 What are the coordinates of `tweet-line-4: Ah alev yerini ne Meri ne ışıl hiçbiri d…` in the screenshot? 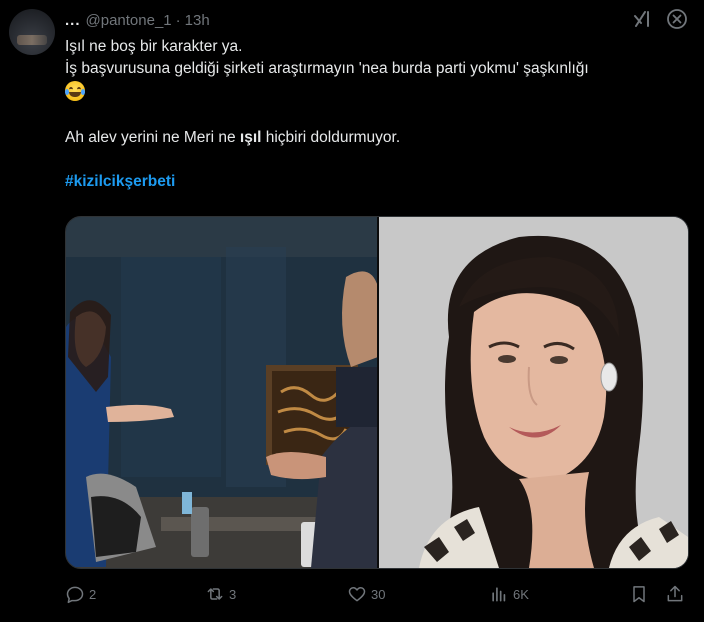 It's located at (380, 138).